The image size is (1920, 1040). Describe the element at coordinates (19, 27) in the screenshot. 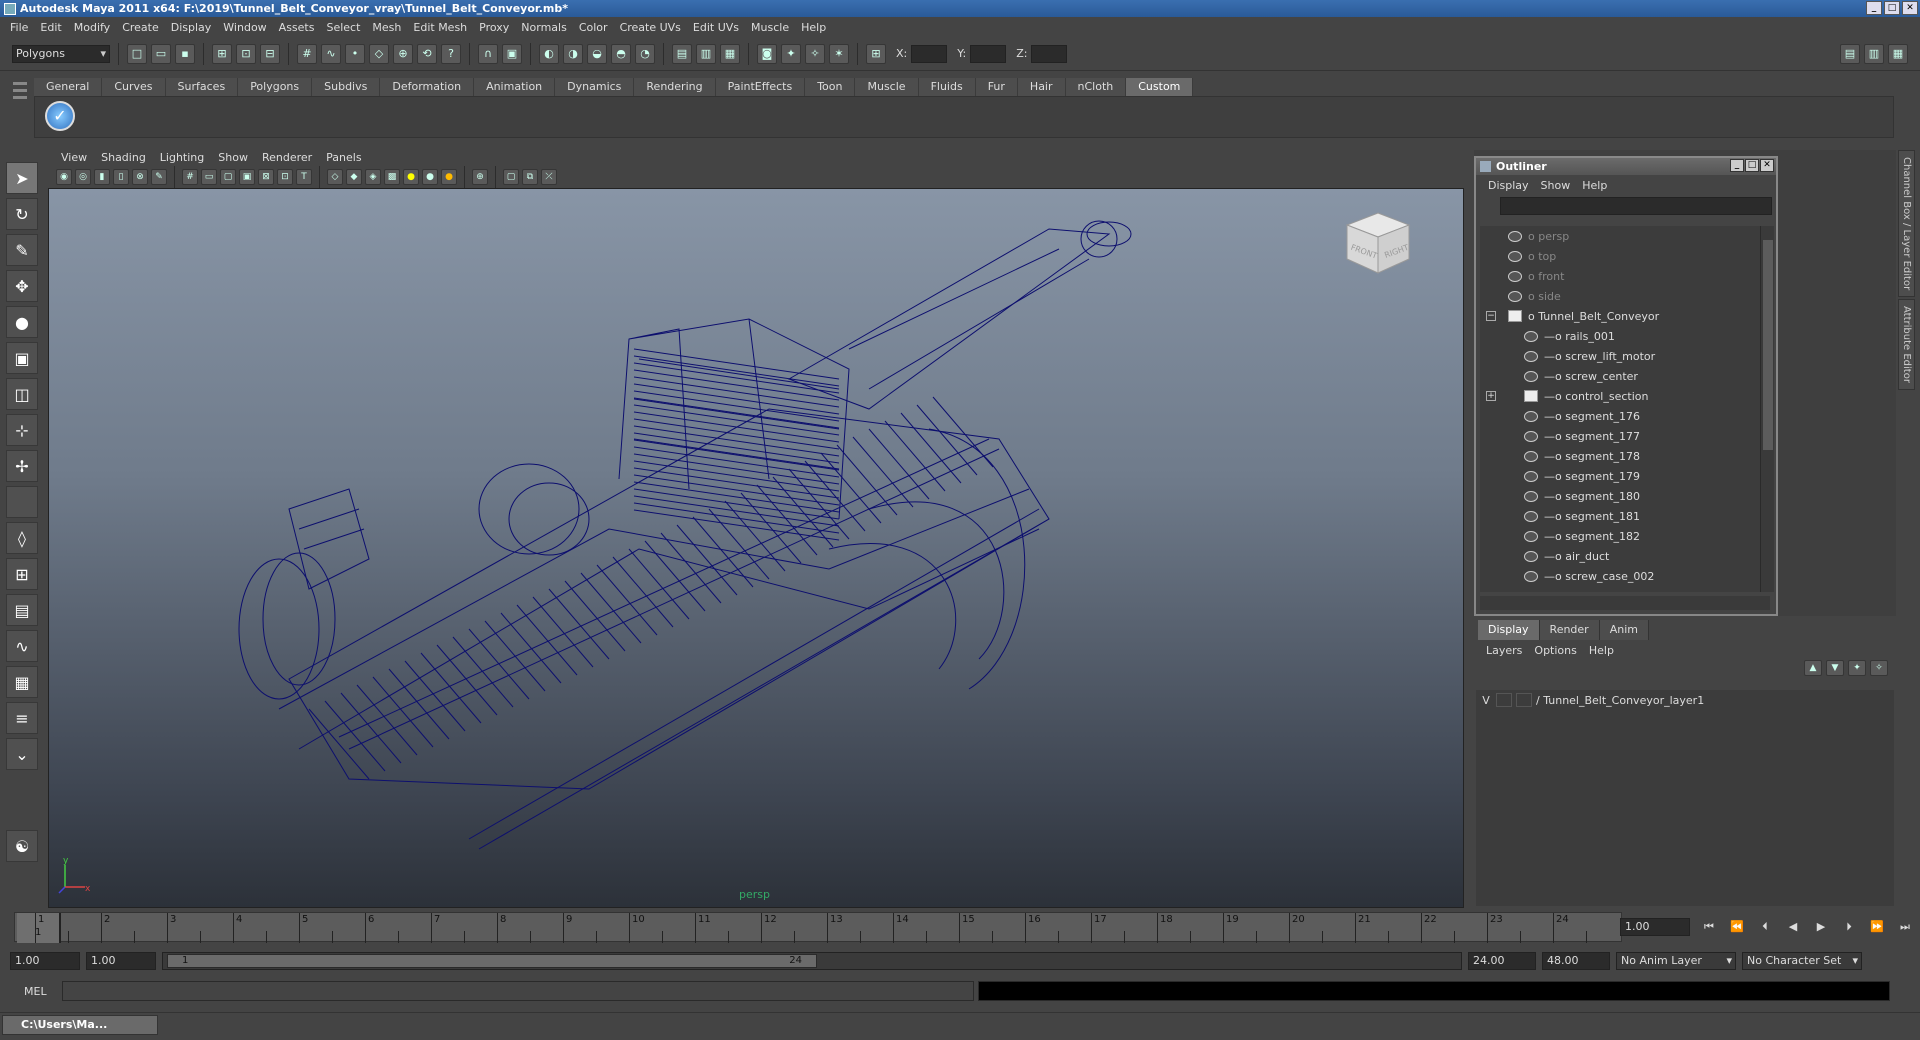

I see `menu-file: File` at that location.